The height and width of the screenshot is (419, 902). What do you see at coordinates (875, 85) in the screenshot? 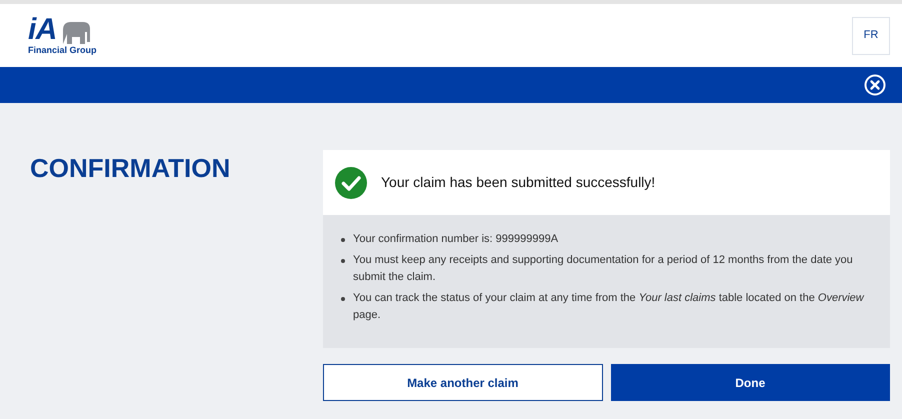
I see `close-icon` at bounding box center [875, 85].